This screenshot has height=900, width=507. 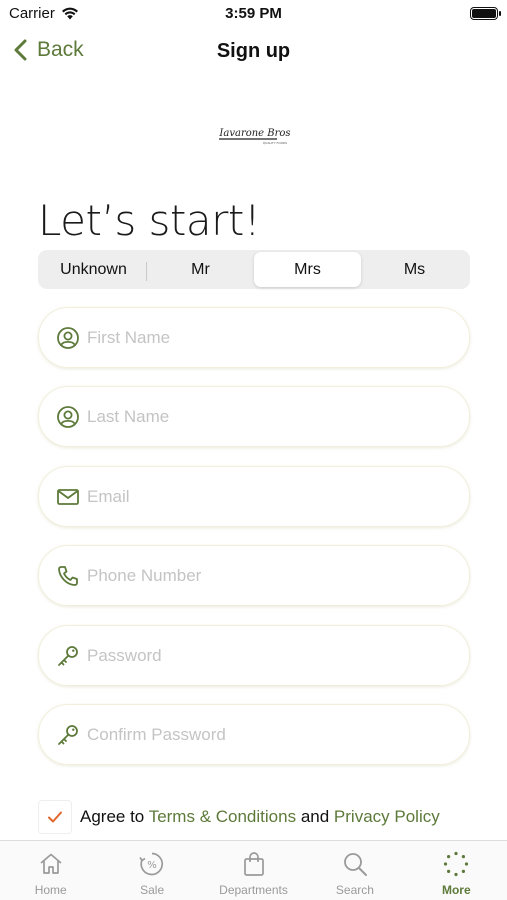 What do you see at coordinates (93, 269) in the screenshot?
I see `segment-unknown: Unknown` at bounding box center [93, 269].